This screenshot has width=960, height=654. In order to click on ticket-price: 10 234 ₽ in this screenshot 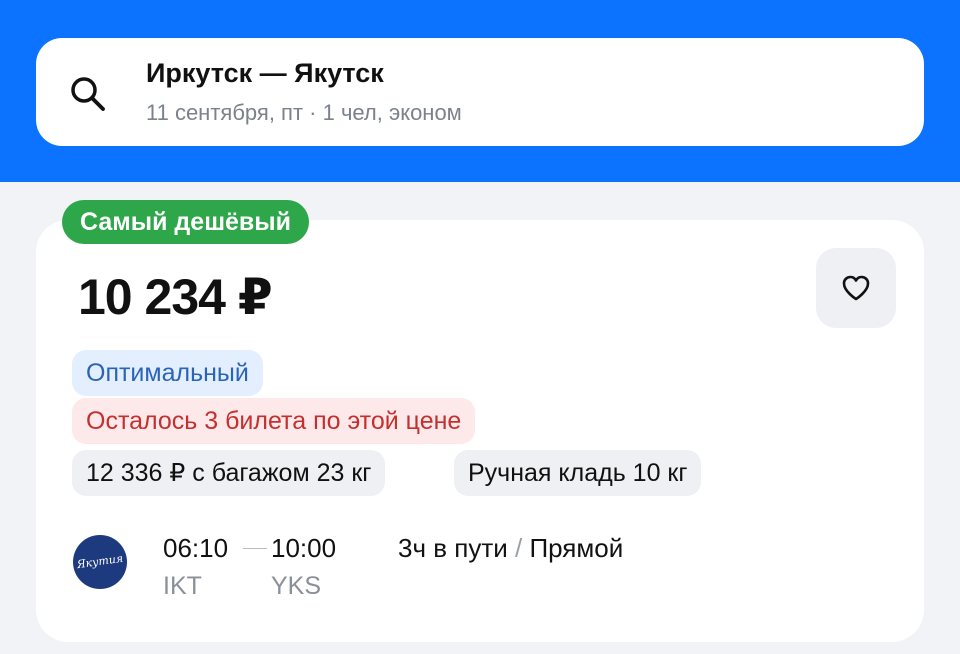, I will do `click(175, 297)`.